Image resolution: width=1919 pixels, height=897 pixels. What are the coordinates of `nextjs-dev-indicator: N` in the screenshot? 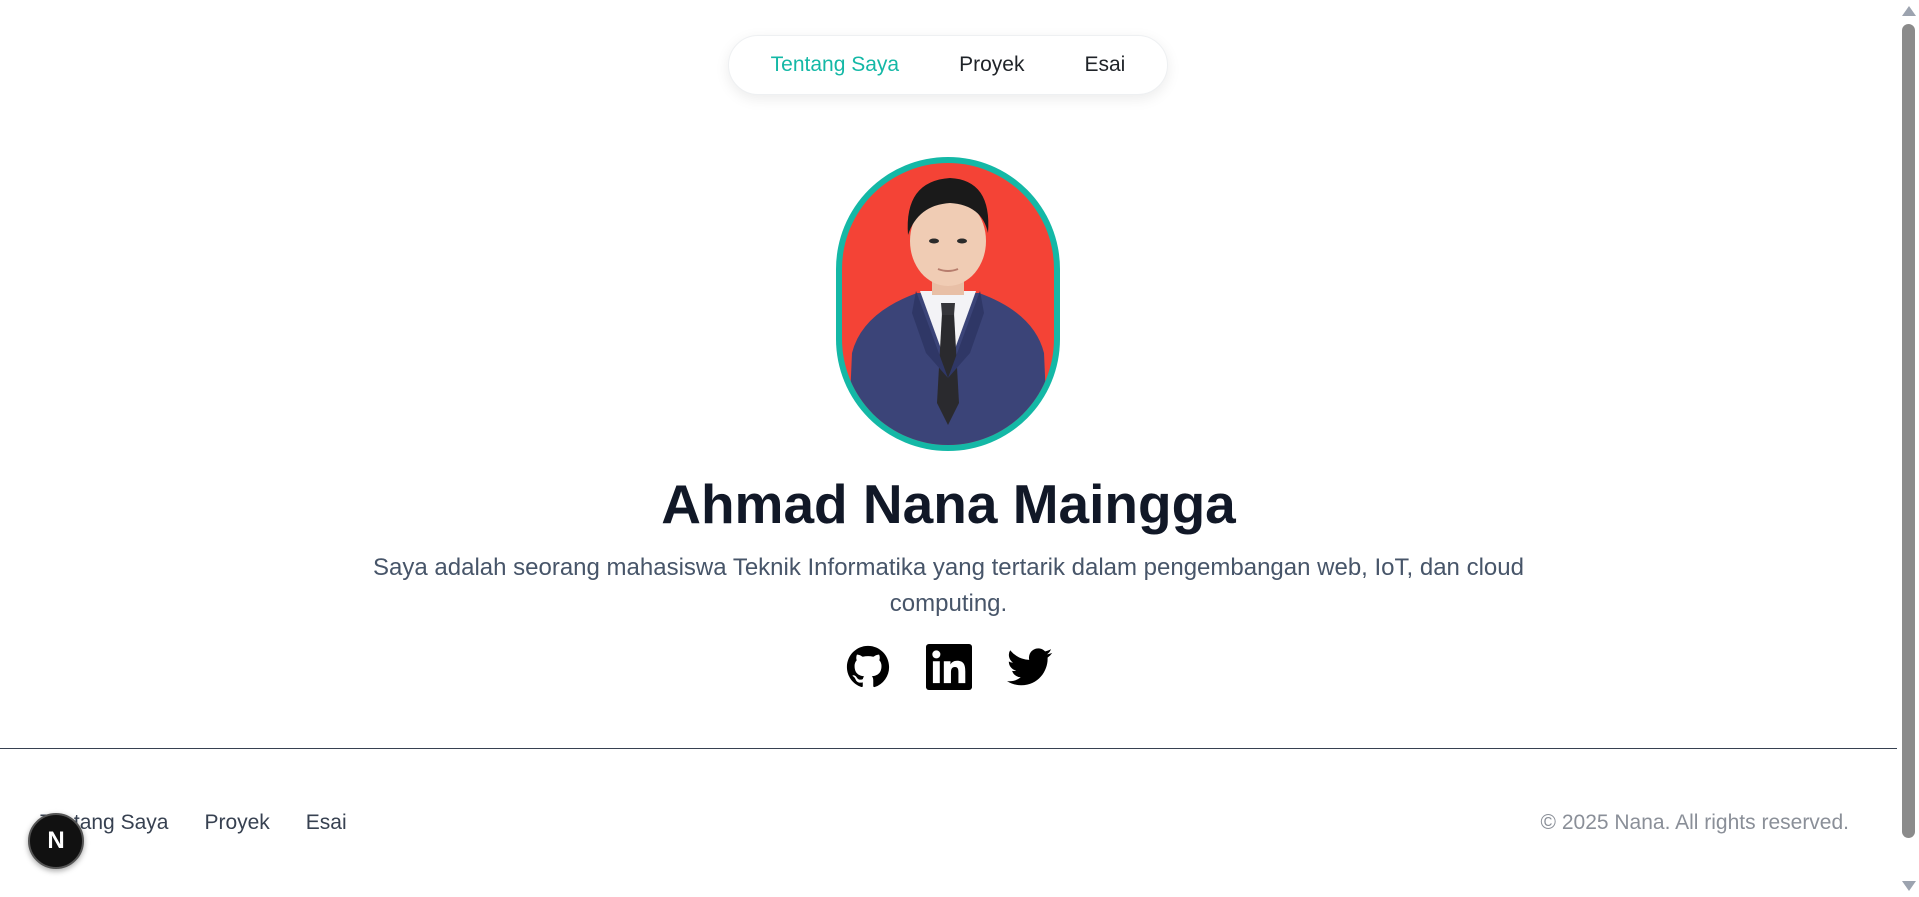 It's located at (56, 841).